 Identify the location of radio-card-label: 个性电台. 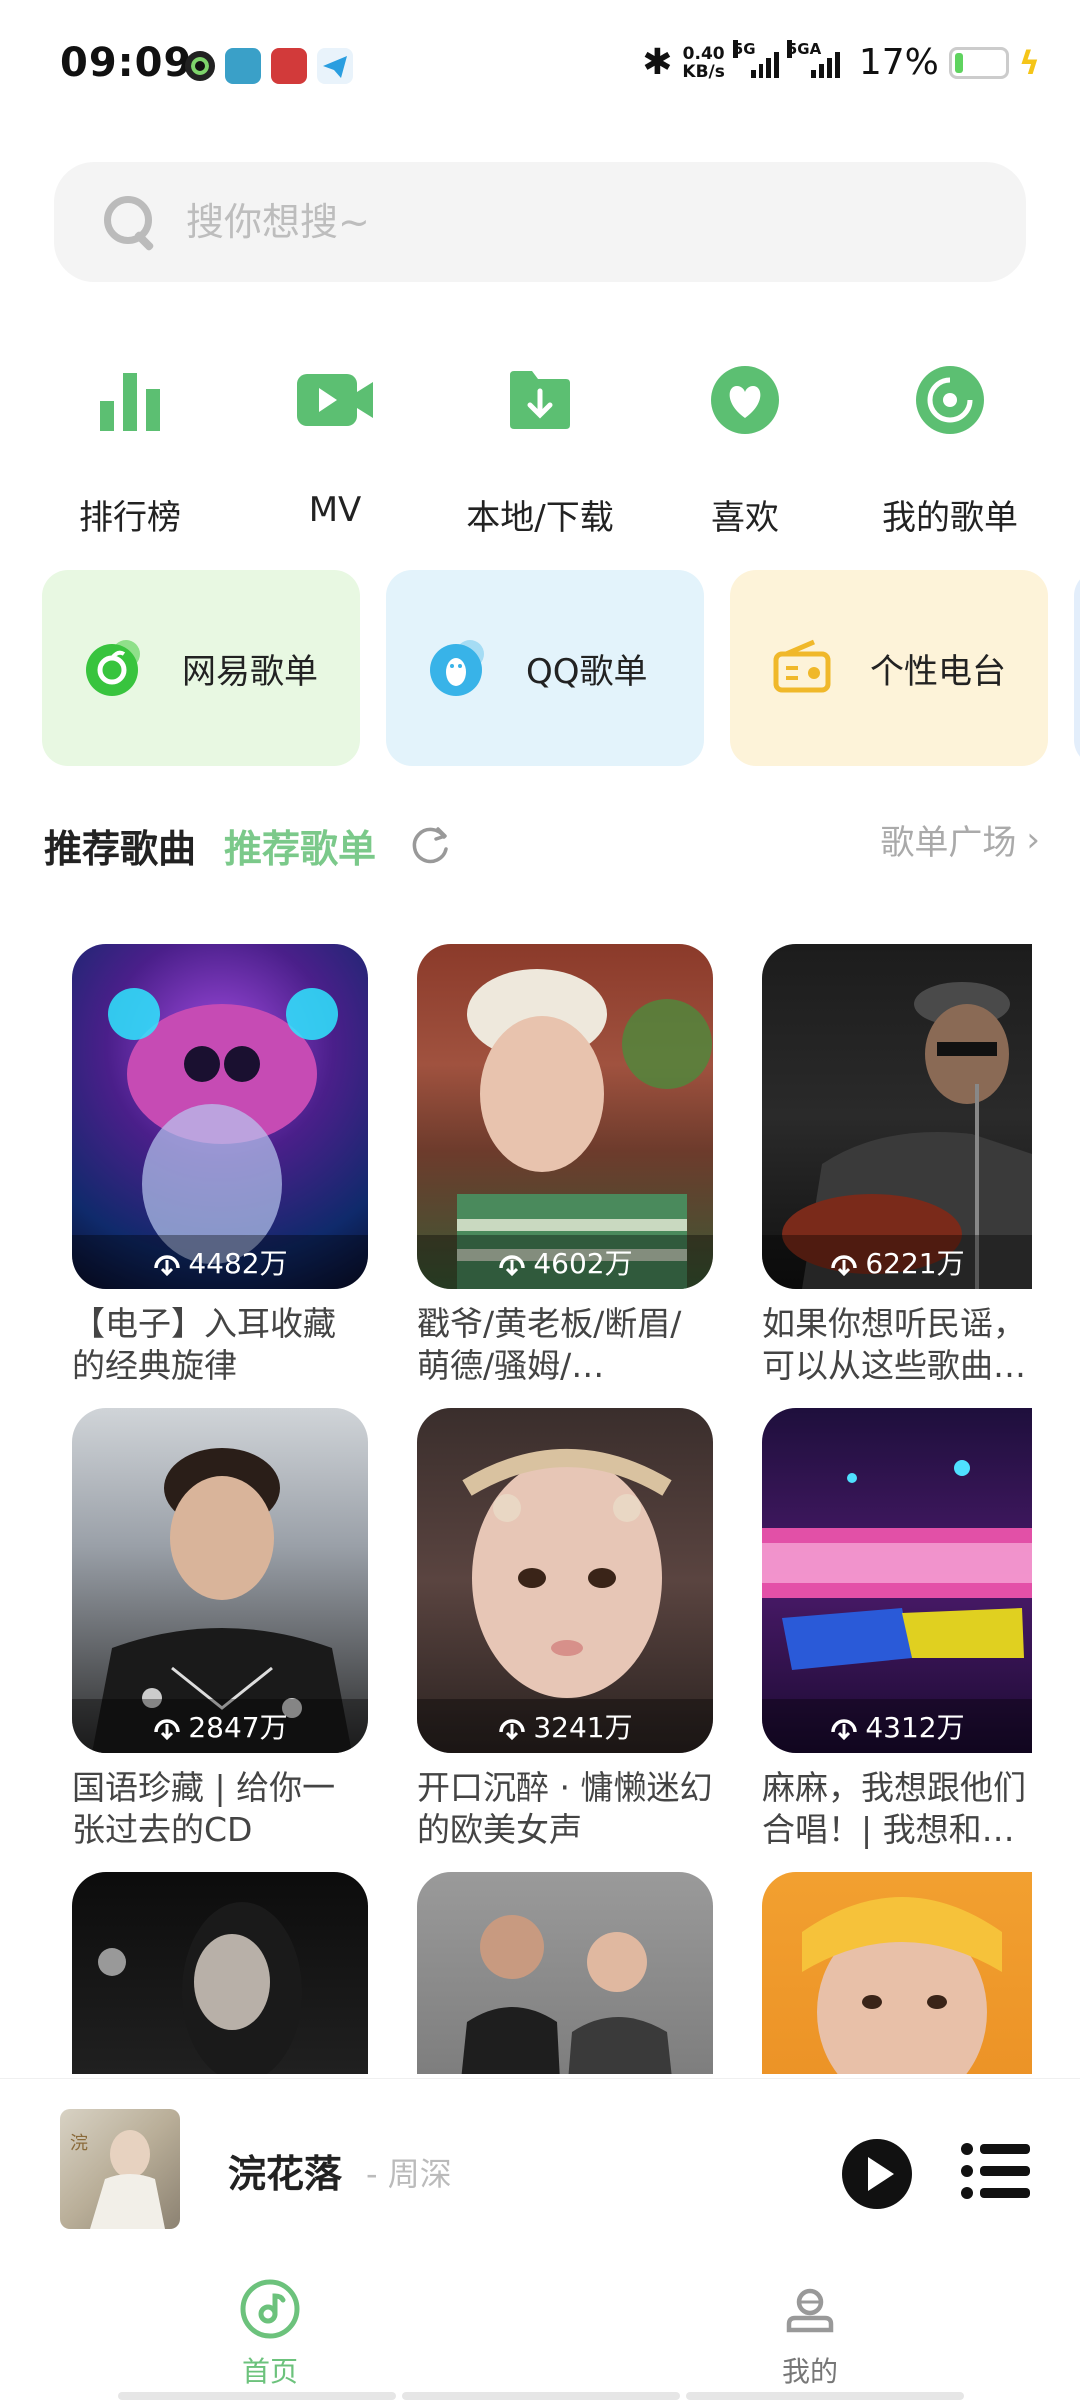
(938, 671).